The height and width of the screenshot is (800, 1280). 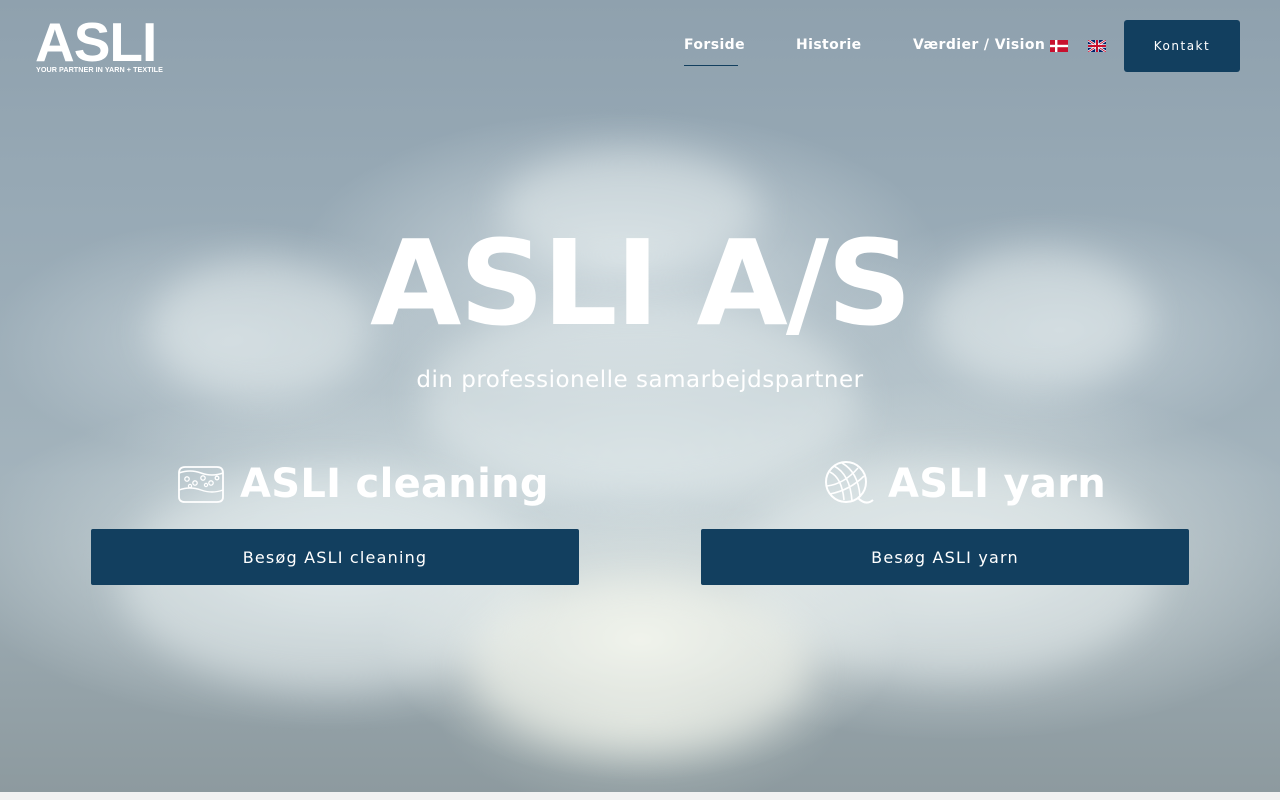 I want to click on hero-subtitle: din professionelle samarbejdspartner, so click(x=640, y=380).